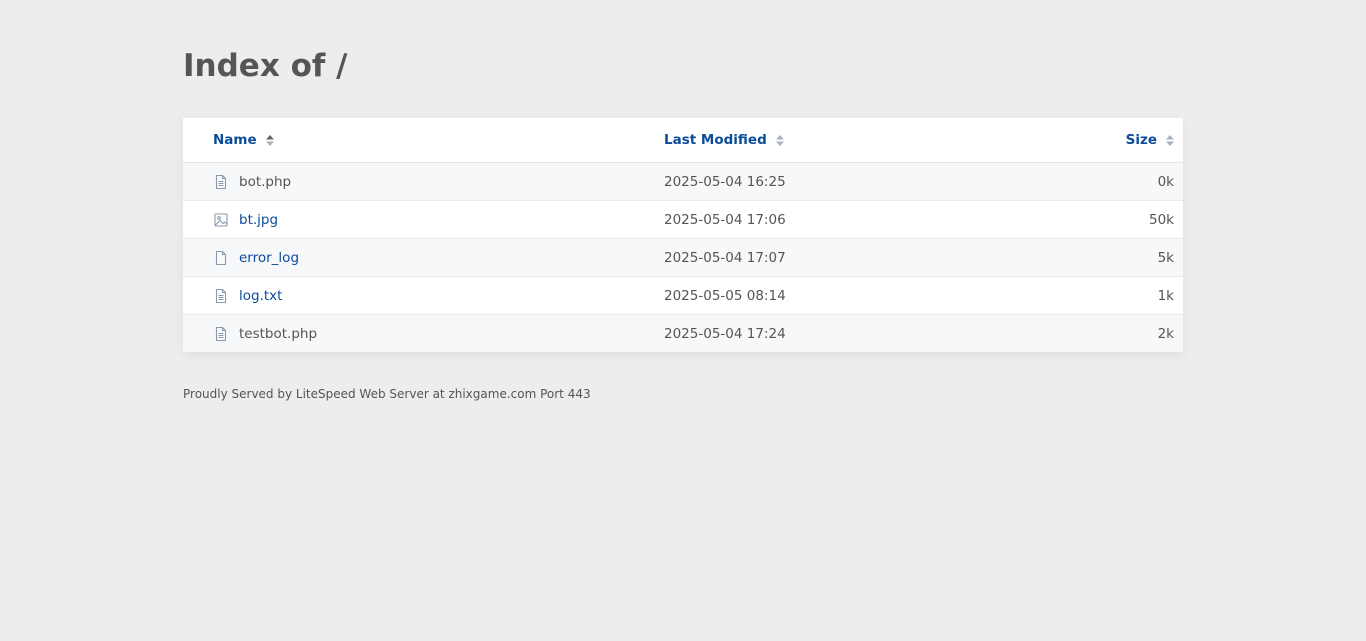  What do you see at coordinates (278, 334) in the screenshot?
I see `file-link: testbot.php` at bounding box center [278, 334].